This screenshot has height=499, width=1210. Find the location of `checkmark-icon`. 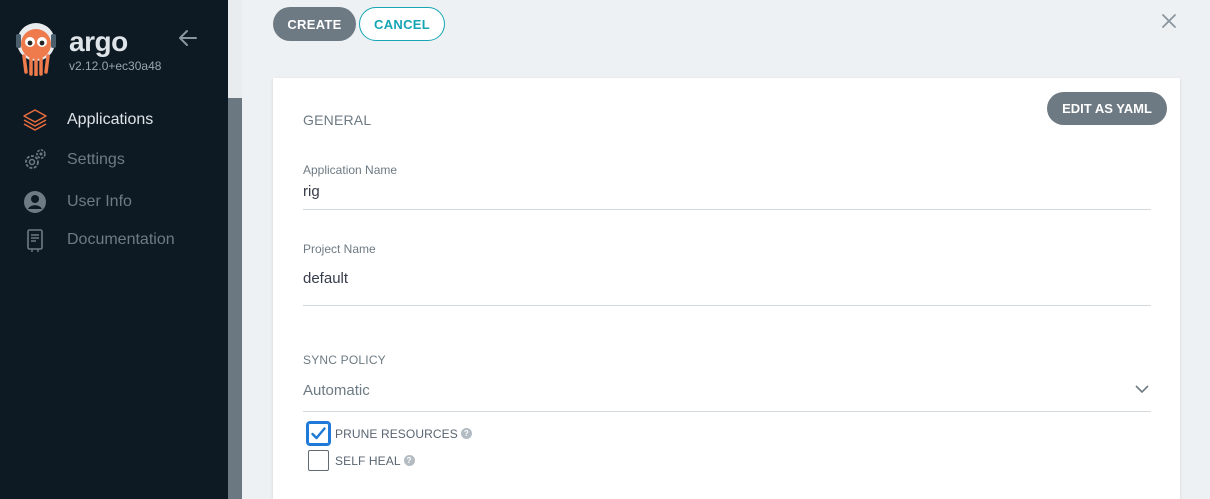

checkmark-icon is located at coordinates (318, 433).